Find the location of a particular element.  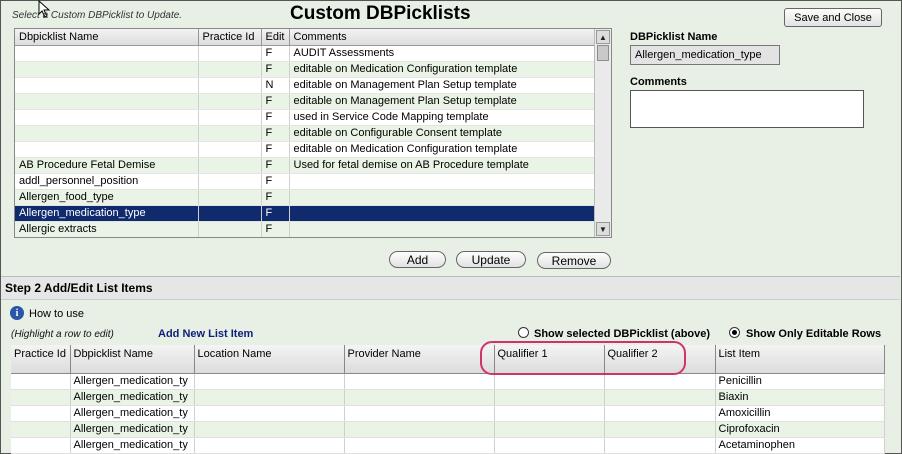

table-row: Allergen_medication_ty Biaxin is located at coordinates (448, 397).